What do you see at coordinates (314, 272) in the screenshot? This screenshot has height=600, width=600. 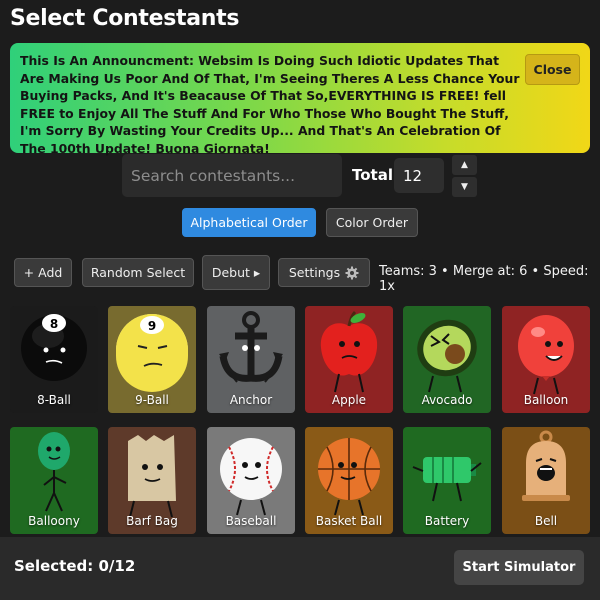 I see `settings-label: Settings` at bounding box center [314, 272].